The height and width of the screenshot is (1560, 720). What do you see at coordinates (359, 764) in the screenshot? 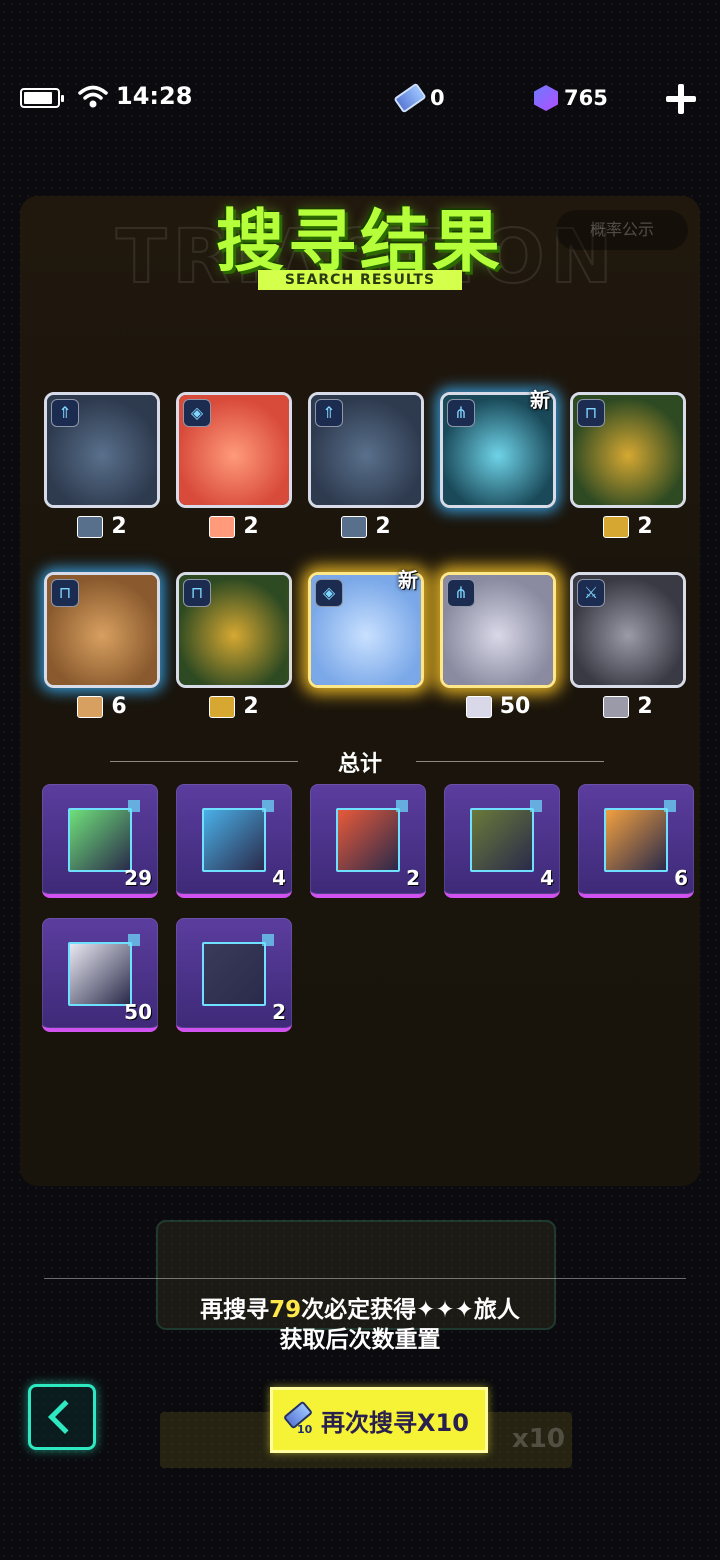
I see `total-label: 总计` at bounding box center [359, 764].